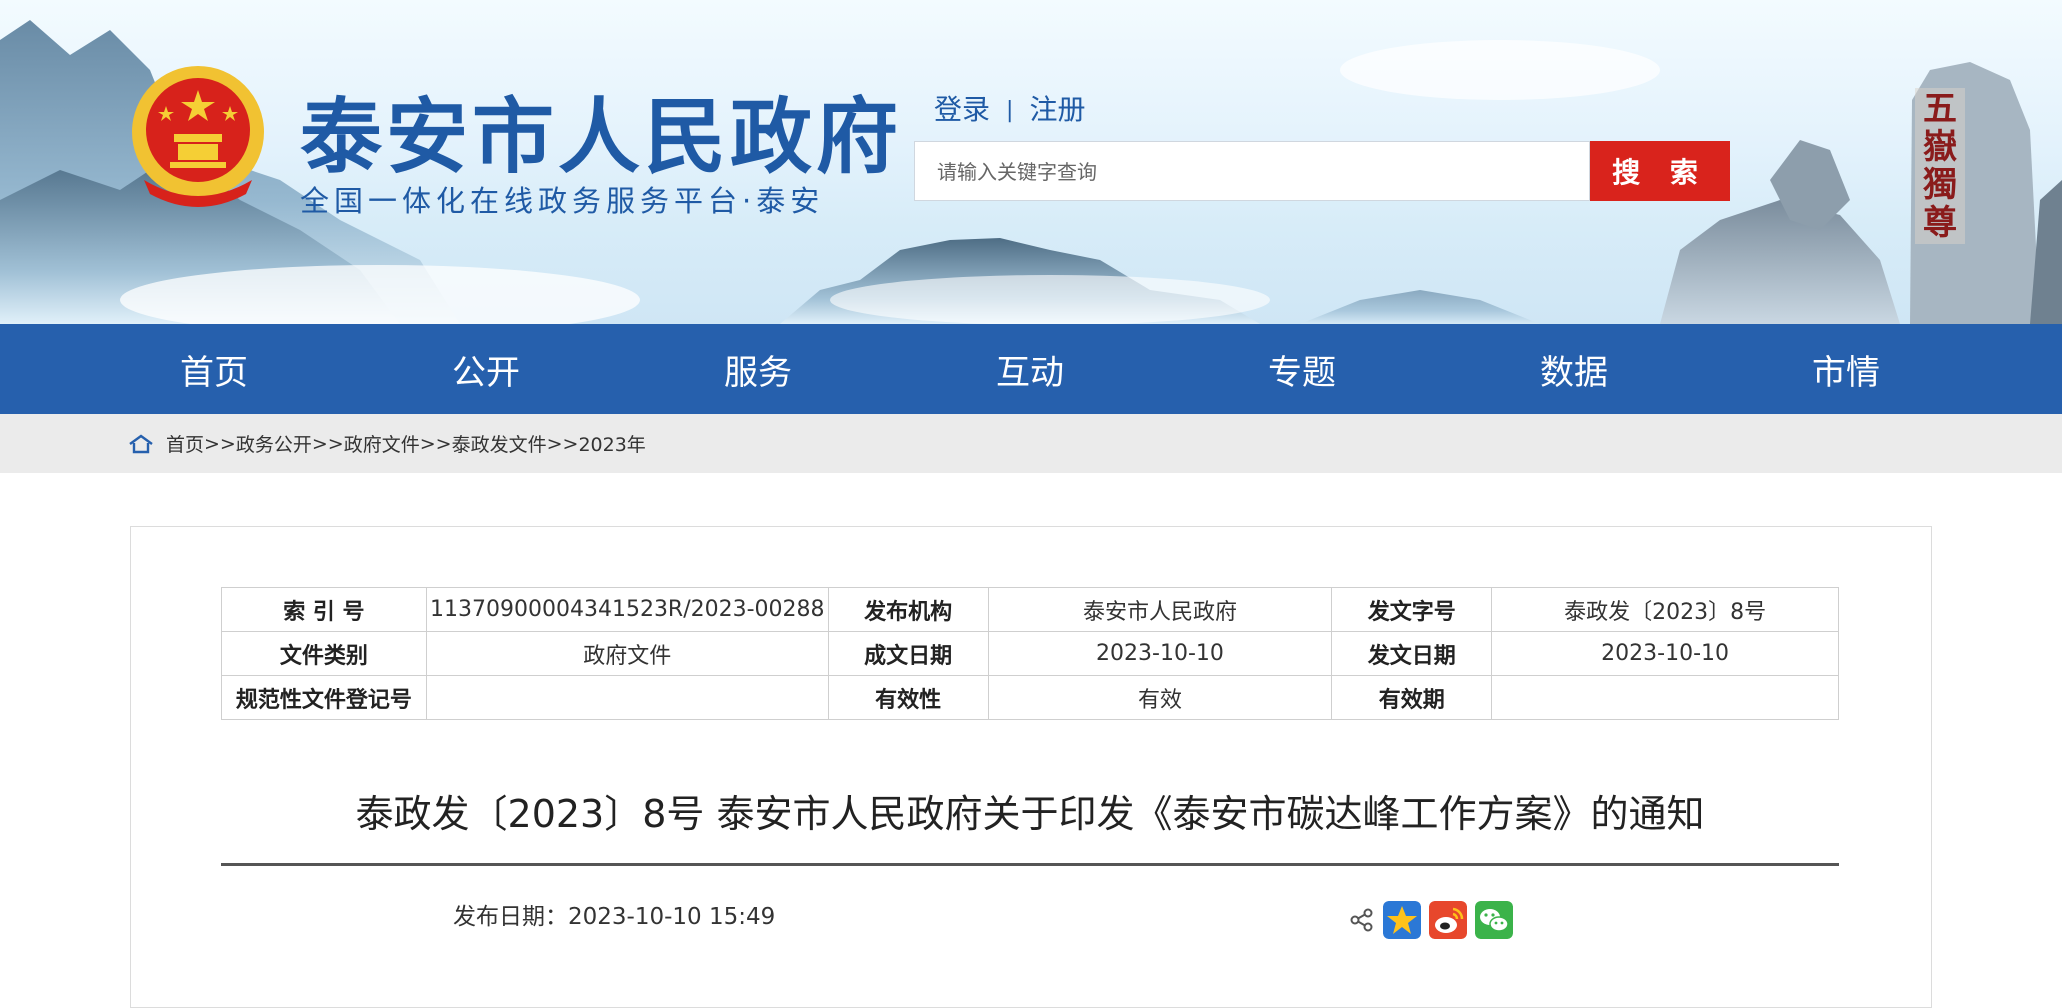 This screenshot has width=2062, height=1008. Describe the element at coordinates (627, 653) in the screenshot. I see `category-value: 政府文件` at that location.